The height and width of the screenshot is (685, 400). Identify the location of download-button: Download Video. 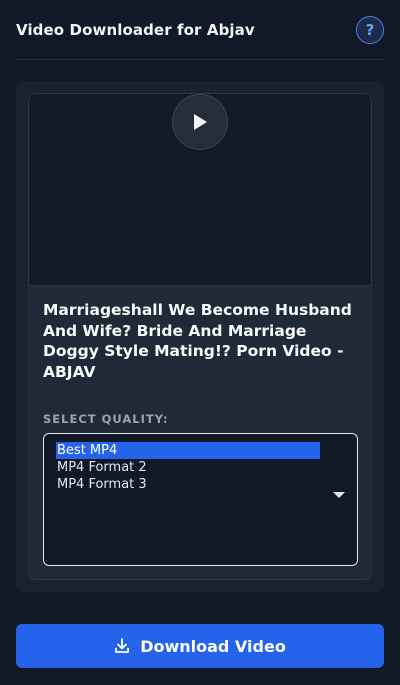
(200, 646).